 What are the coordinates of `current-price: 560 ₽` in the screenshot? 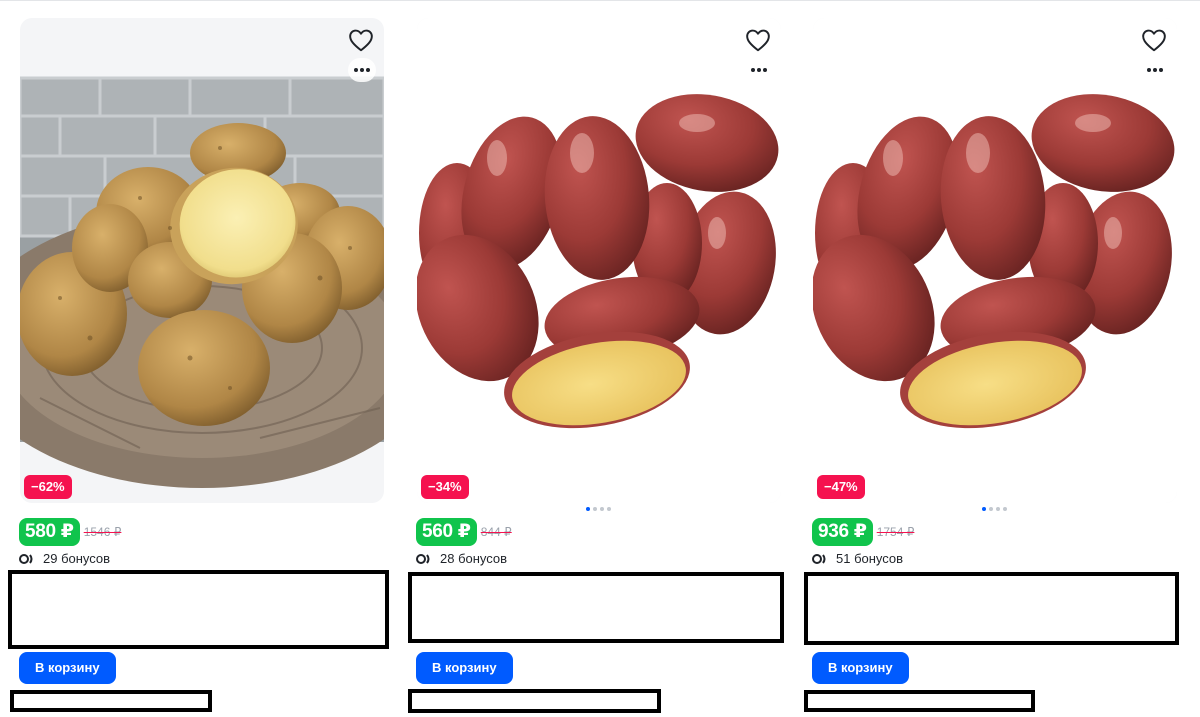 It's located at (446, 532).